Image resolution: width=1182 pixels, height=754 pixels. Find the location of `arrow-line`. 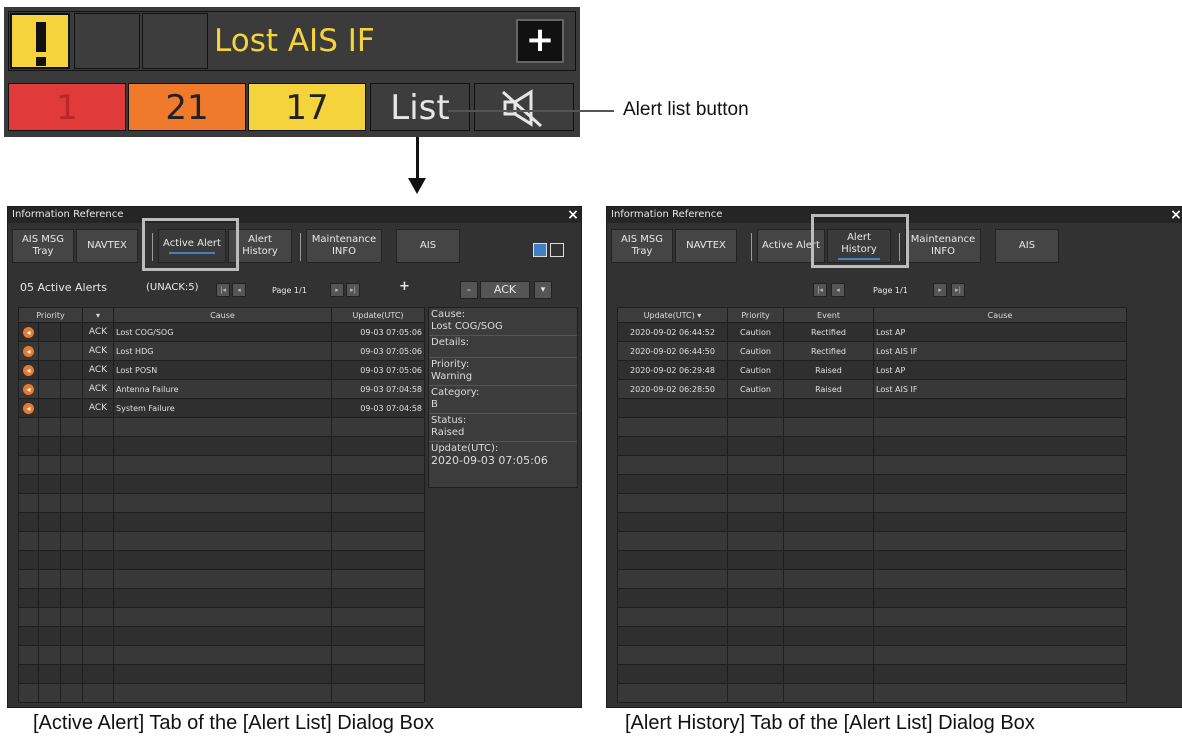

arrow-line is located at coordinates (417, 159).